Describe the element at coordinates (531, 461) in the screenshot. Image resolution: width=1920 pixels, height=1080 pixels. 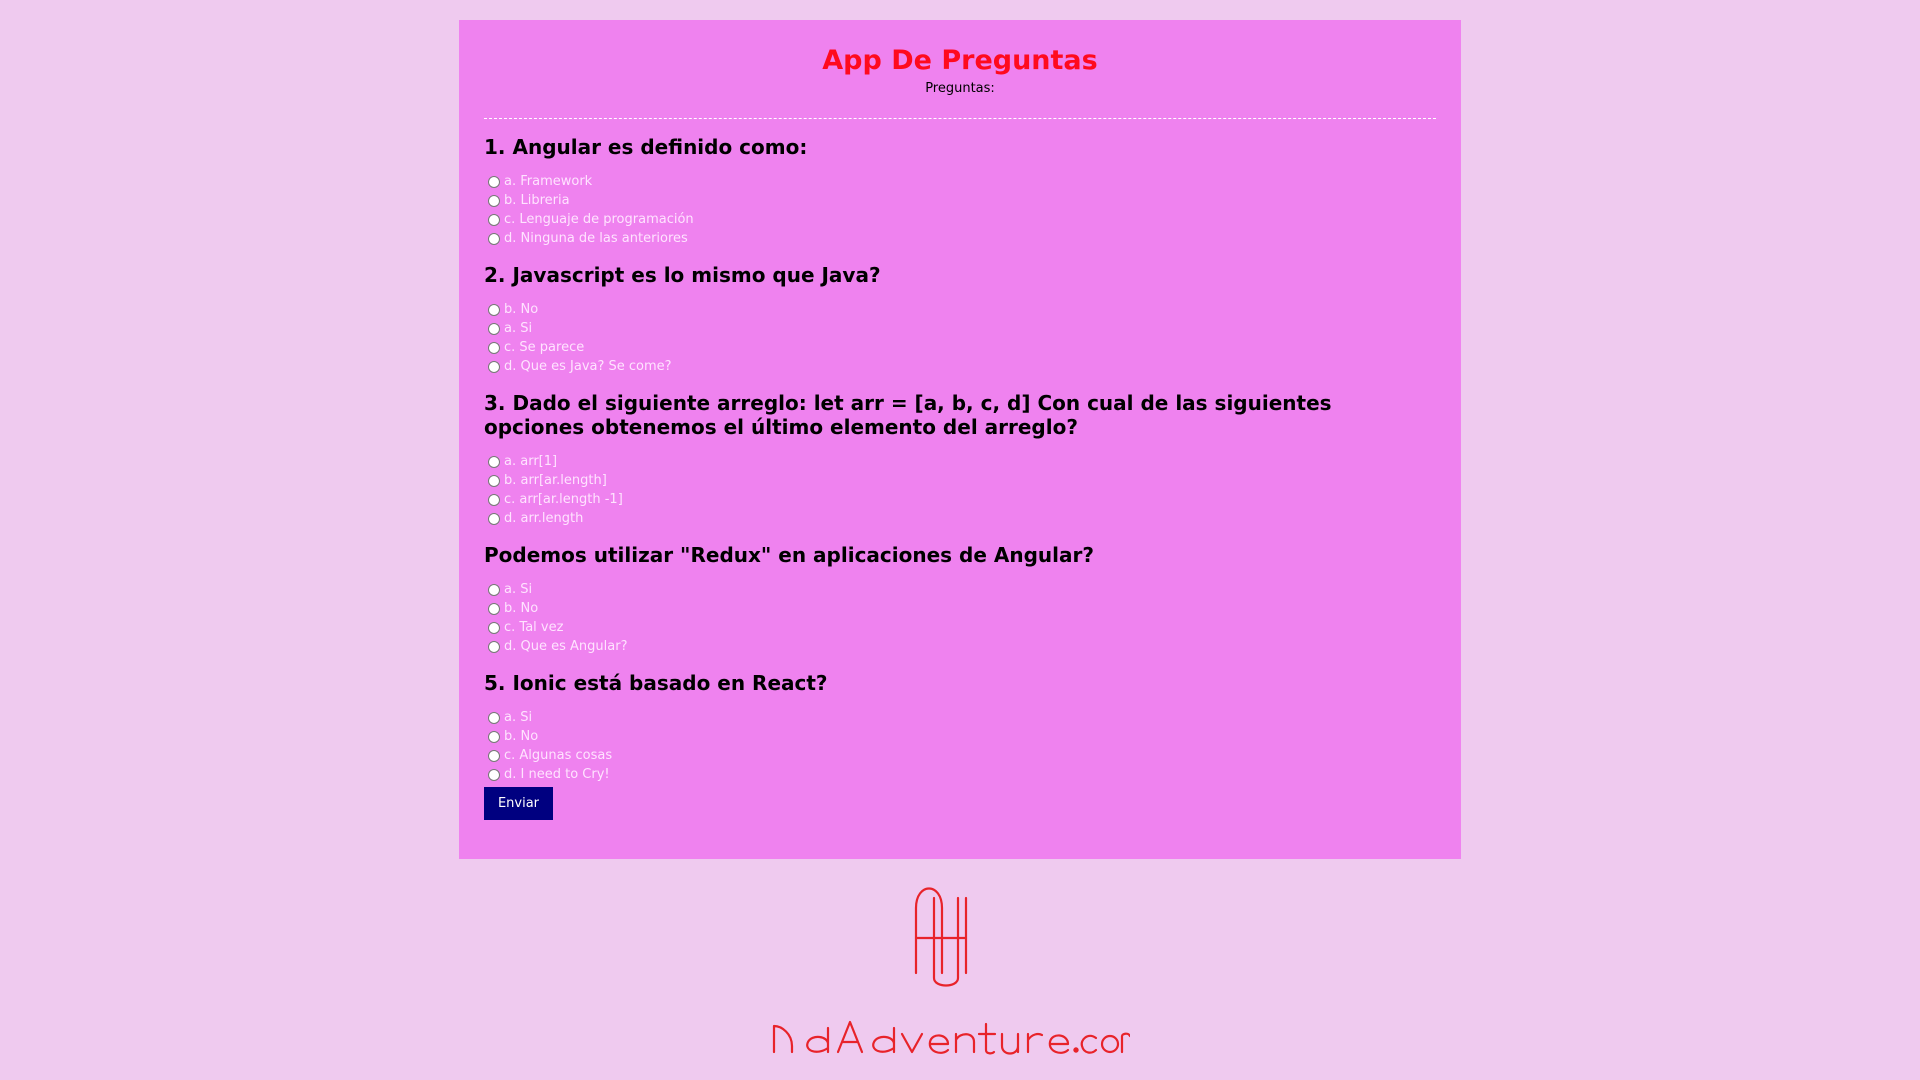
I see `option-label: a. arr[1]` at that location.